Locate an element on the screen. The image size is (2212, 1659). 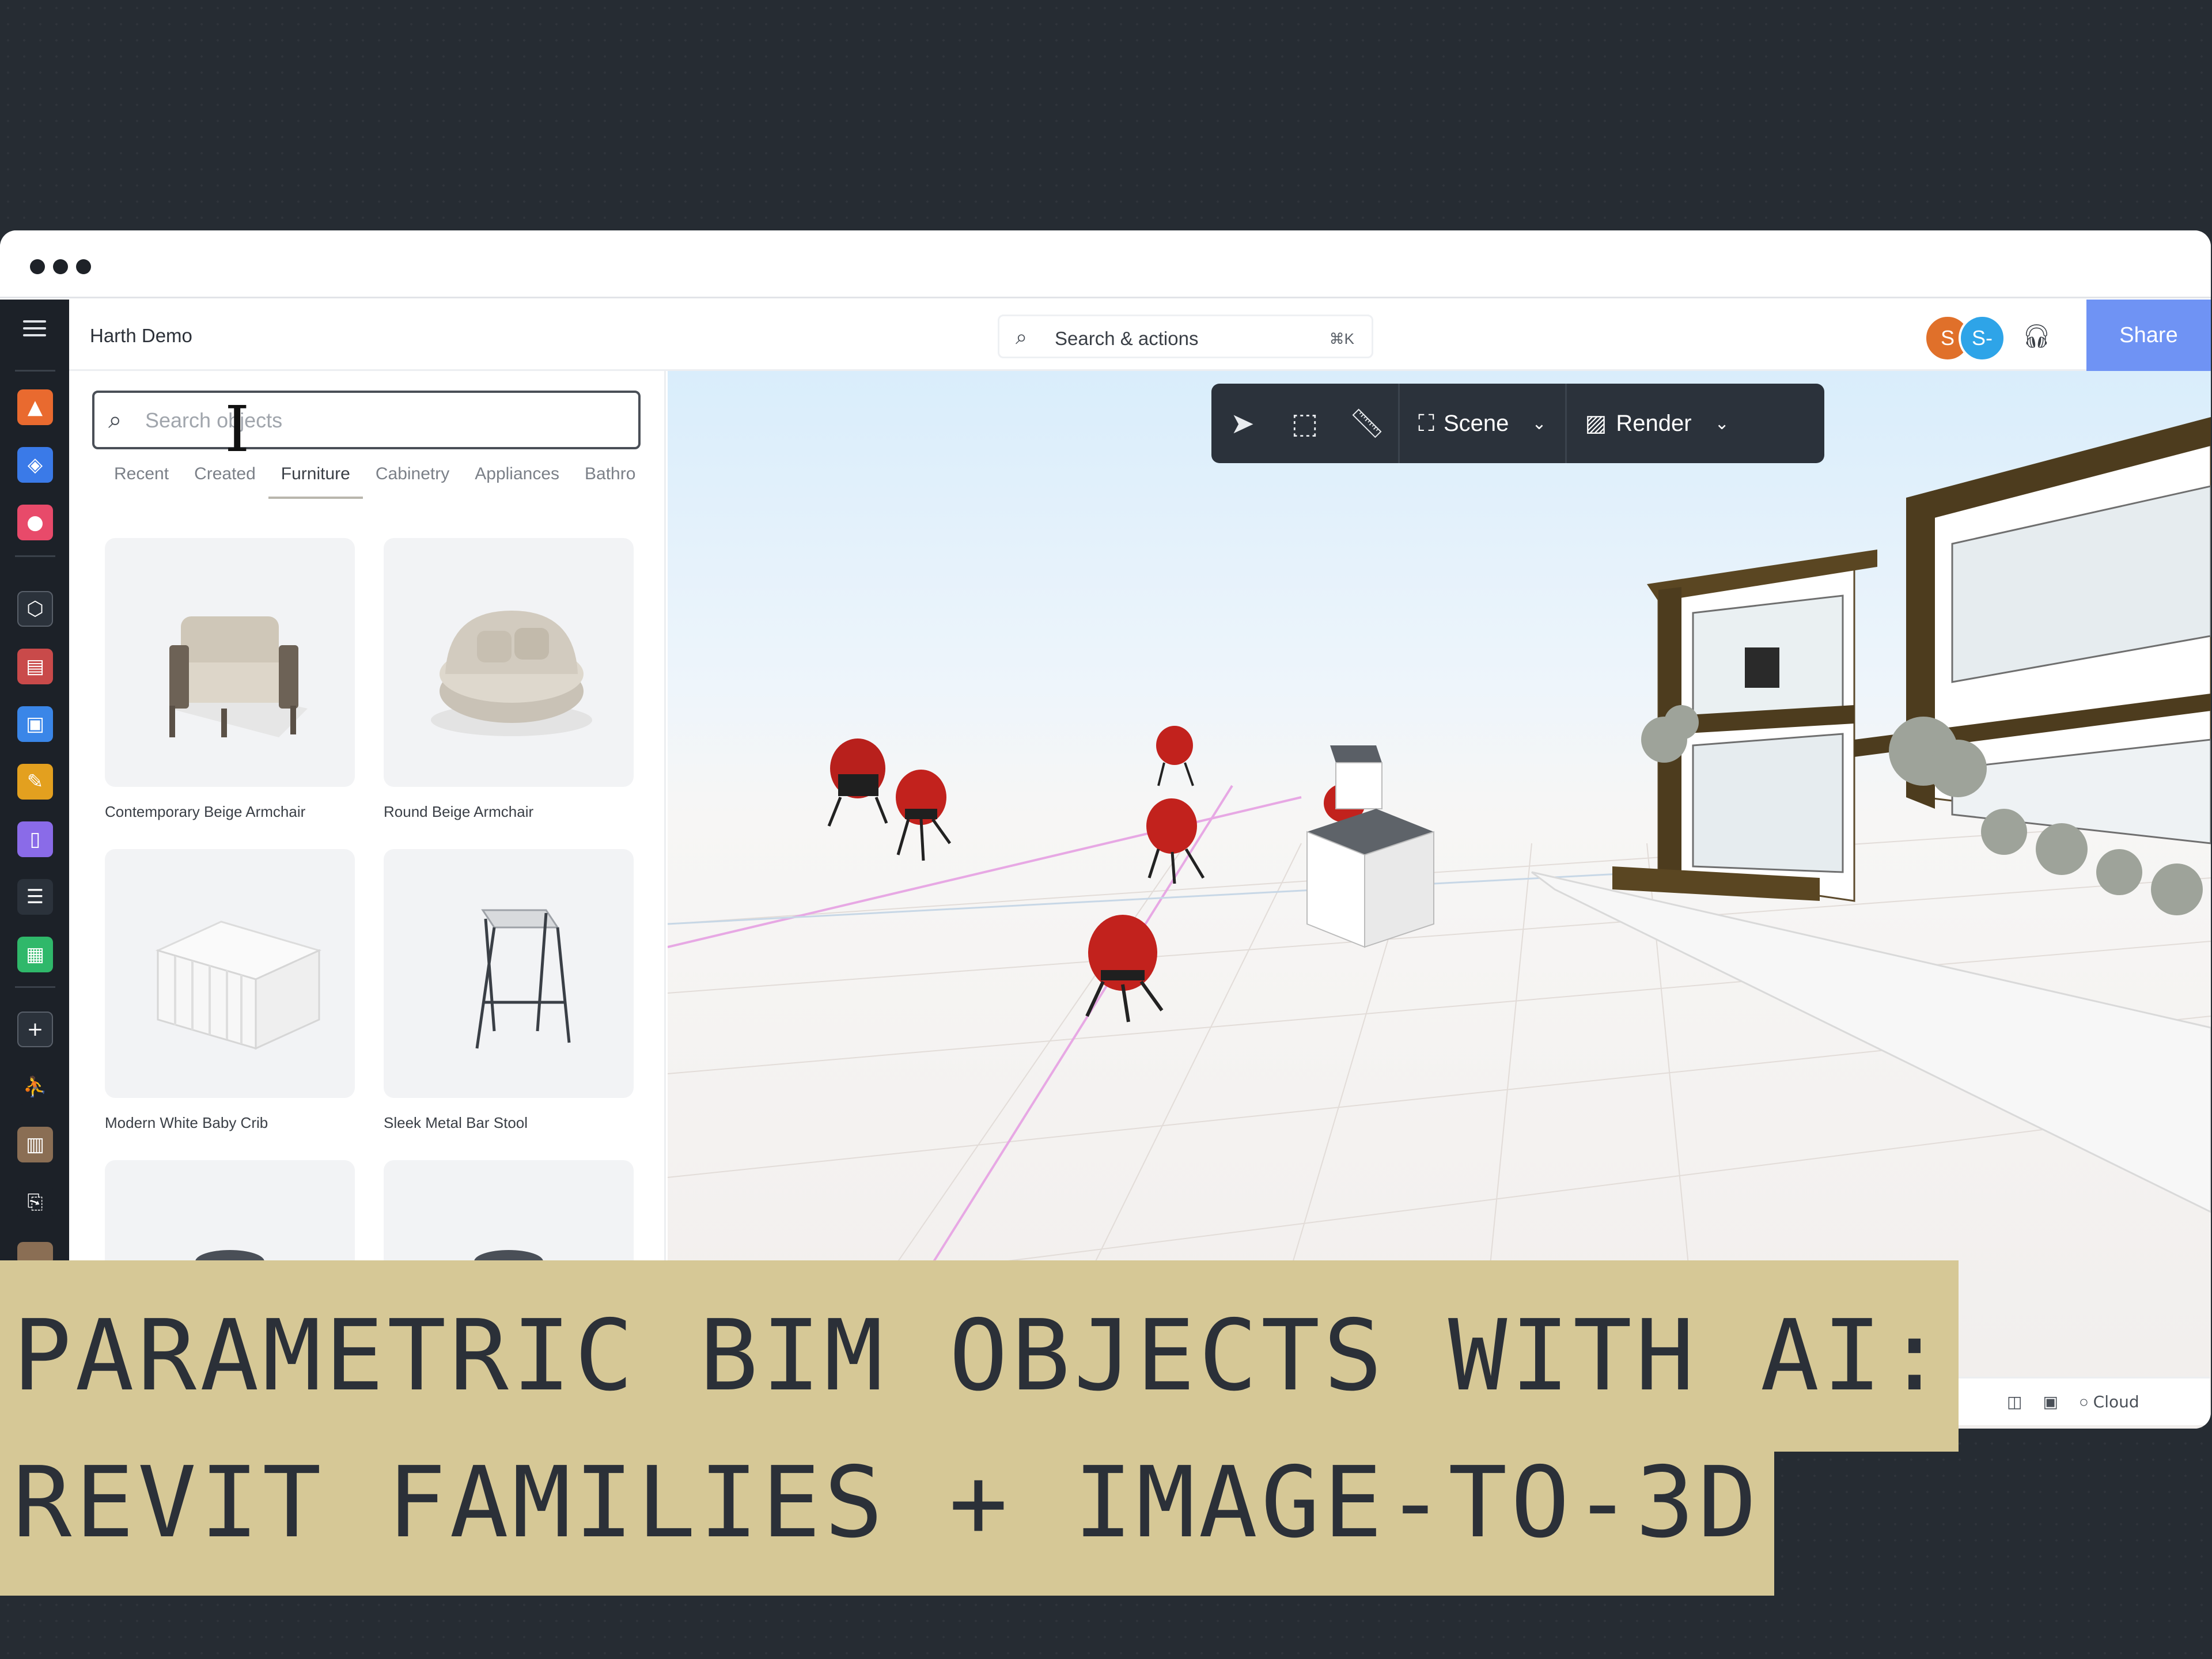
edit-icon: ✎ is located at coordinates (35, 782).